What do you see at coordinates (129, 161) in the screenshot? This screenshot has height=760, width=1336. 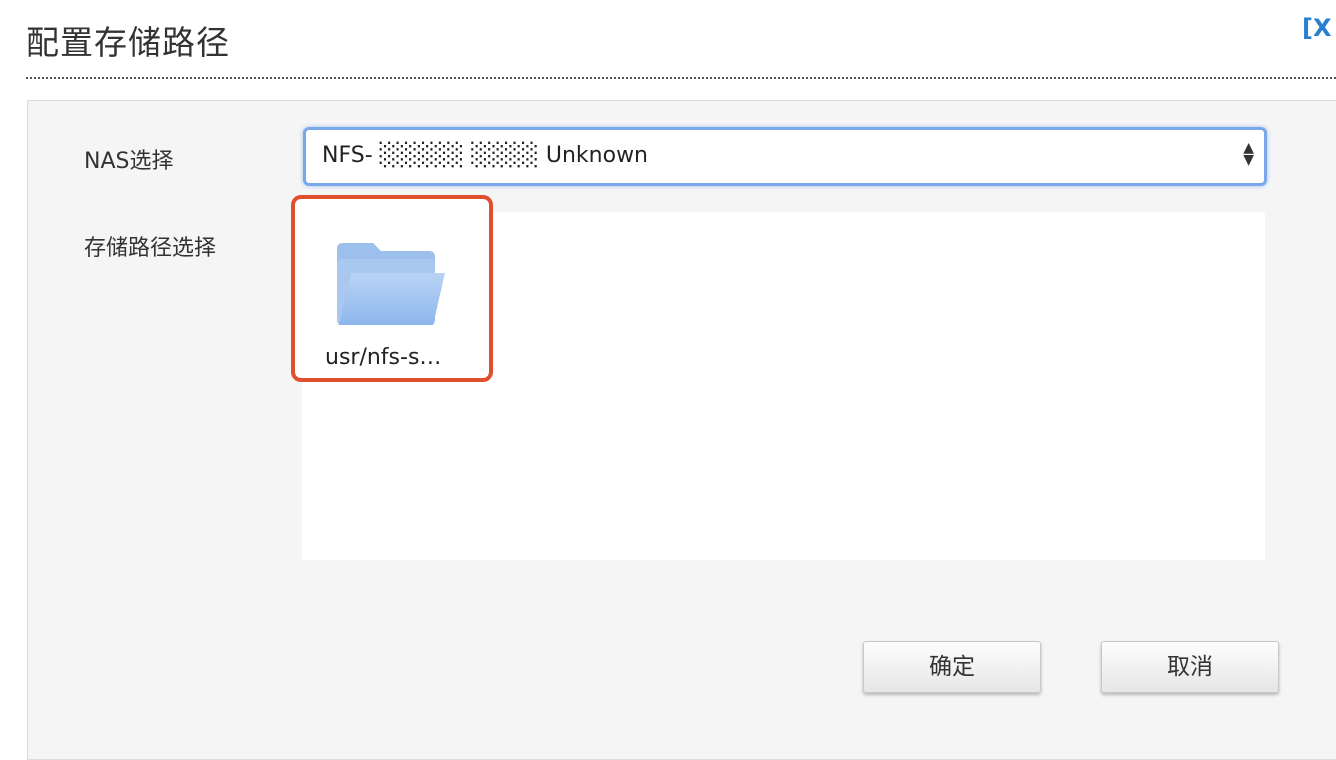 I see `nas-select-label: NAS选择` at bounding box center [129, 161].